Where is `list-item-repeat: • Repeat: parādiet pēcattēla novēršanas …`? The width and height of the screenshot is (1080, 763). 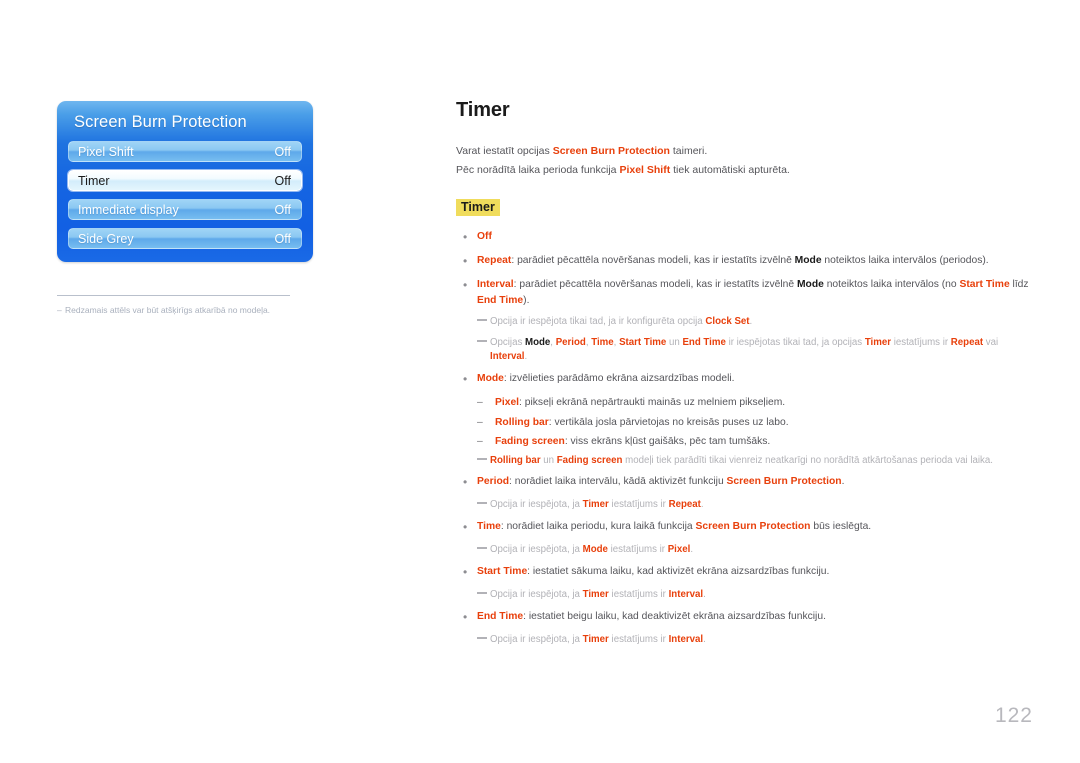 list-item-repeat: • Repeat: parādiet pēcattēla novēršanas … is located at coordinates (745, 261).